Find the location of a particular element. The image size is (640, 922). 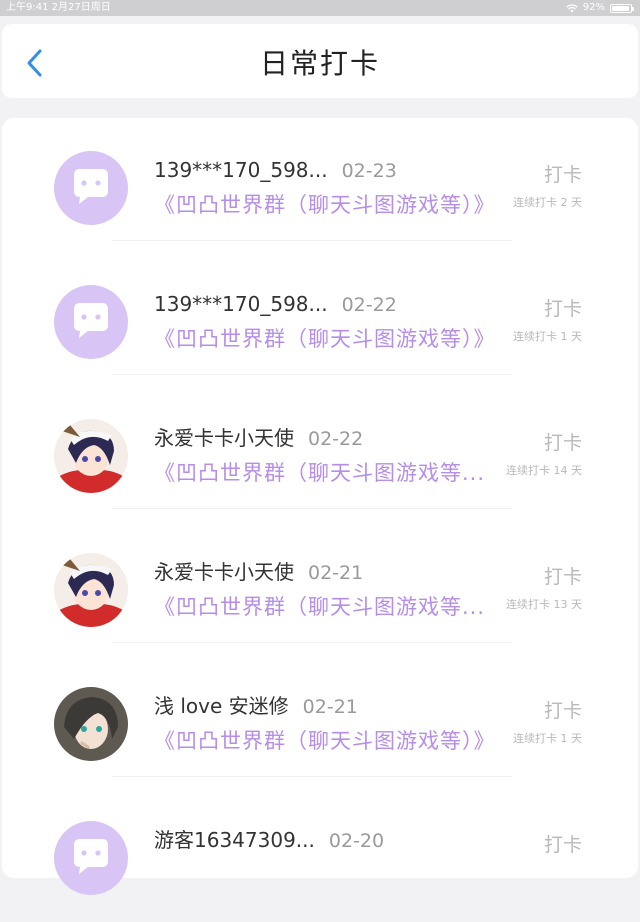

battery-icon is located at coordinates (622, 8).